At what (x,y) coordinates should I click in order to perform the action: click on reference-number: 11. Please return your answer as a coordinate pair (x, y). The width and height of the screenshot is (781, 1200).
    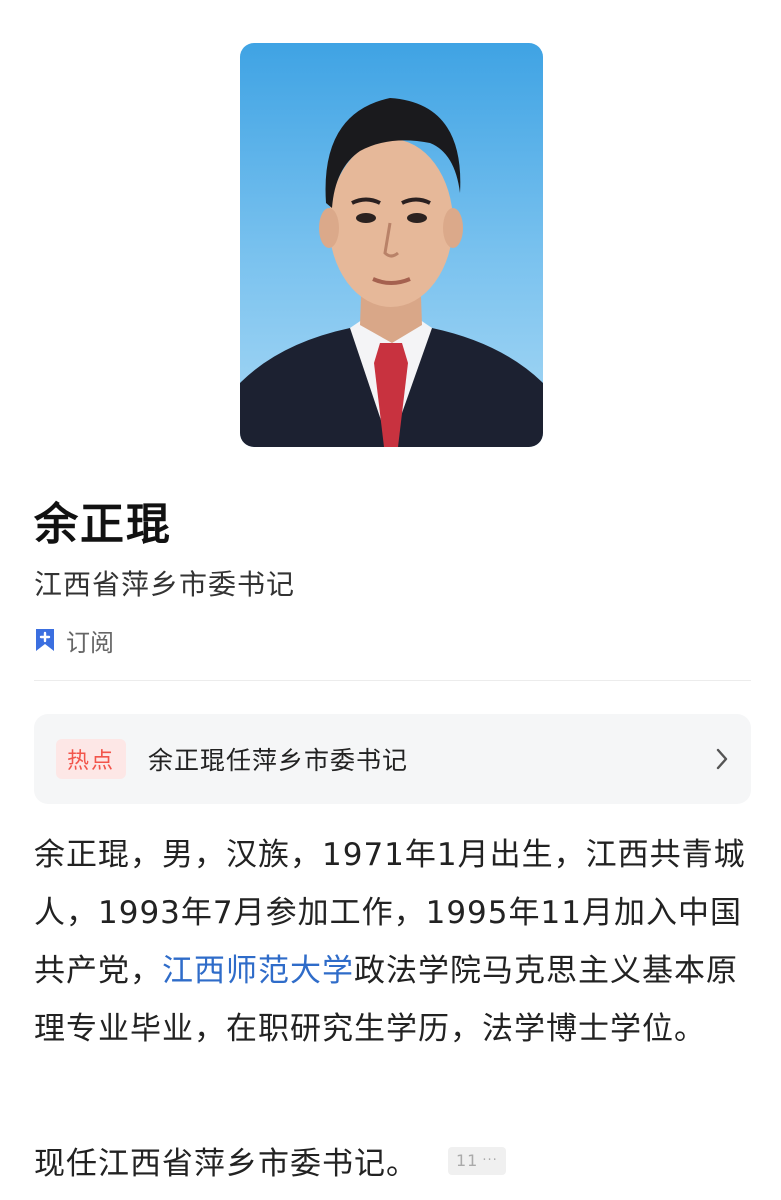
    Looking at the image, I should click on (467, 1160).